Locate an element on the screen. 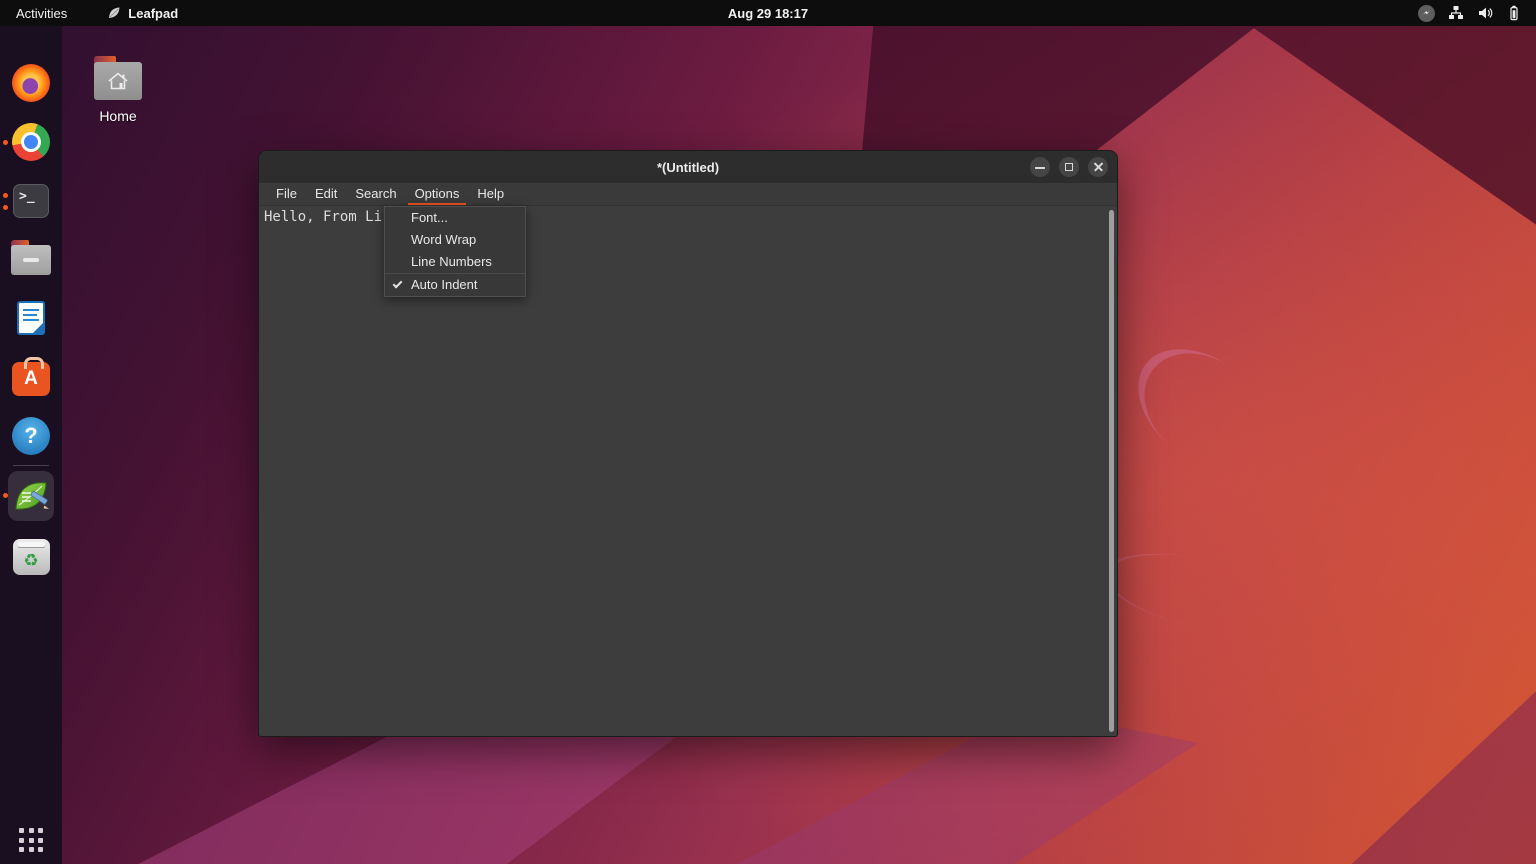  menu-help: Help is located at coordinates (490, 194).